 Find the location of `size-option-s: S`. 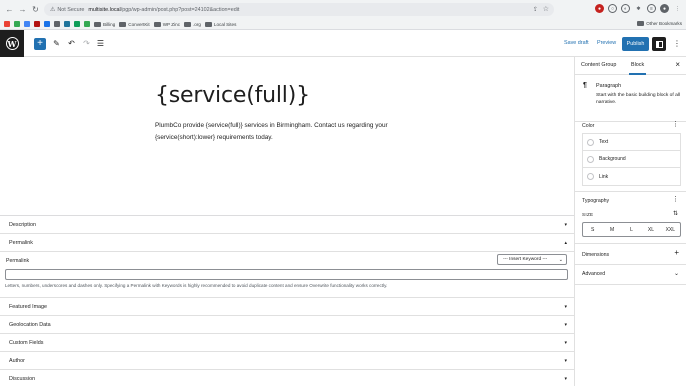

size-option-s: S is located at coordinates (592, 229).